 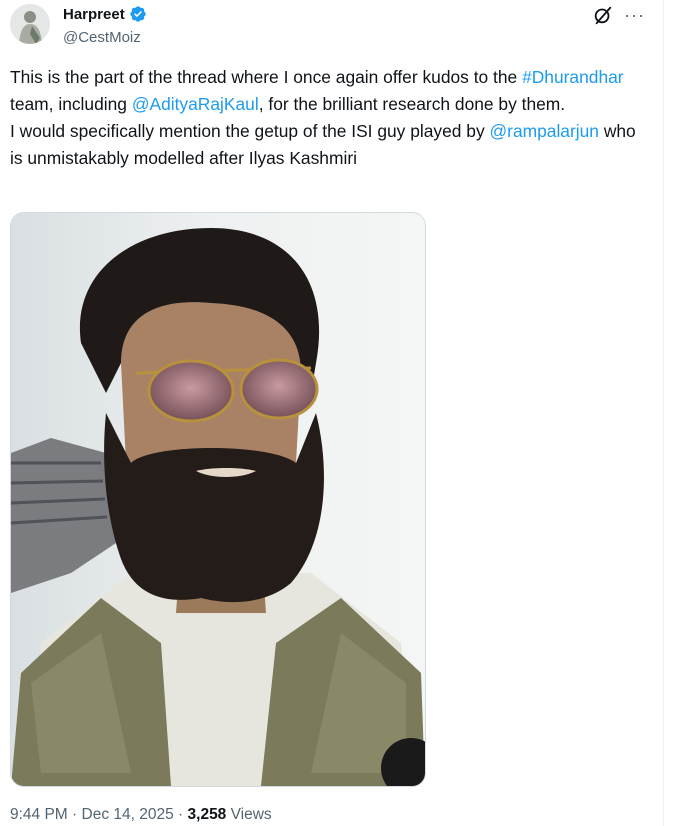 I want to click on author-display-name: Harpreet, so click(x=94, y=14).